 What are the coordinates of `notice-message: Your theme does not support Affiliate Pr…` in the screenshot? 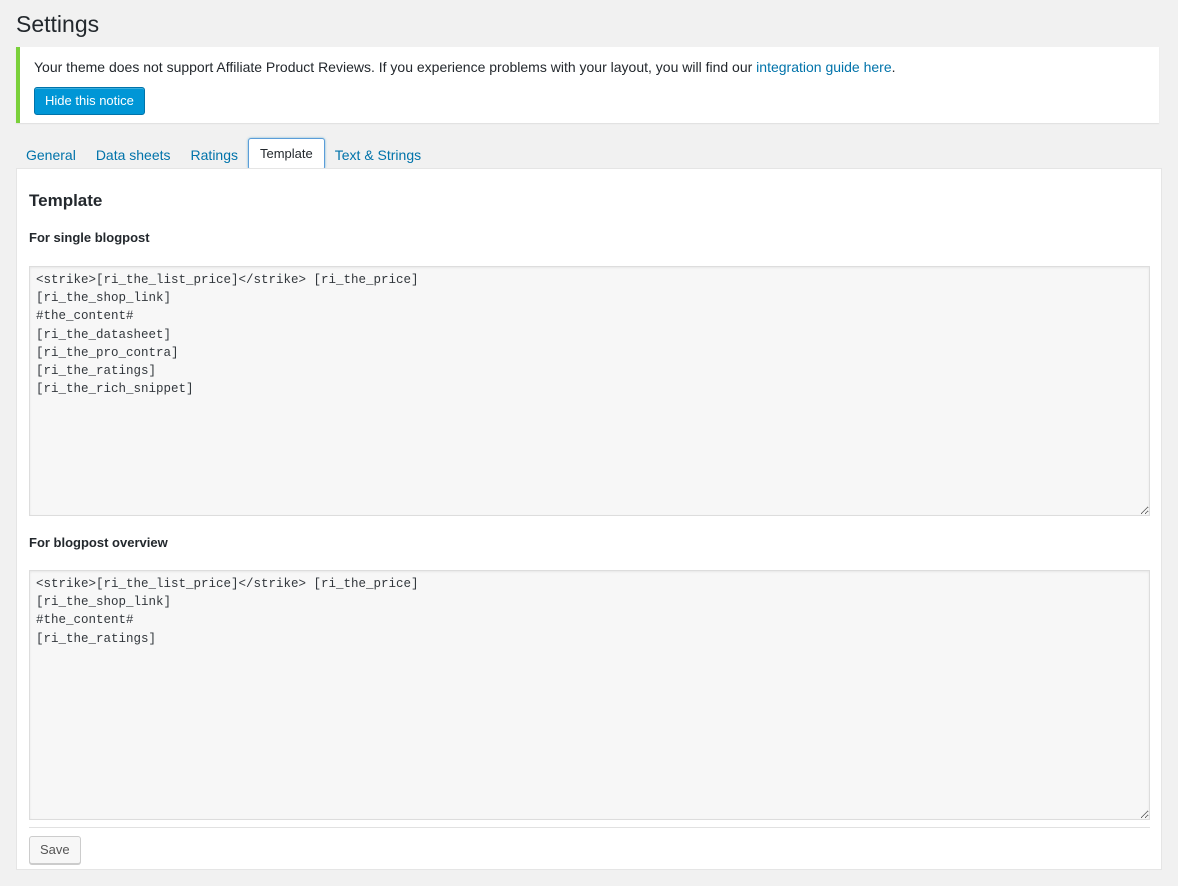 It's located at (465, 67).